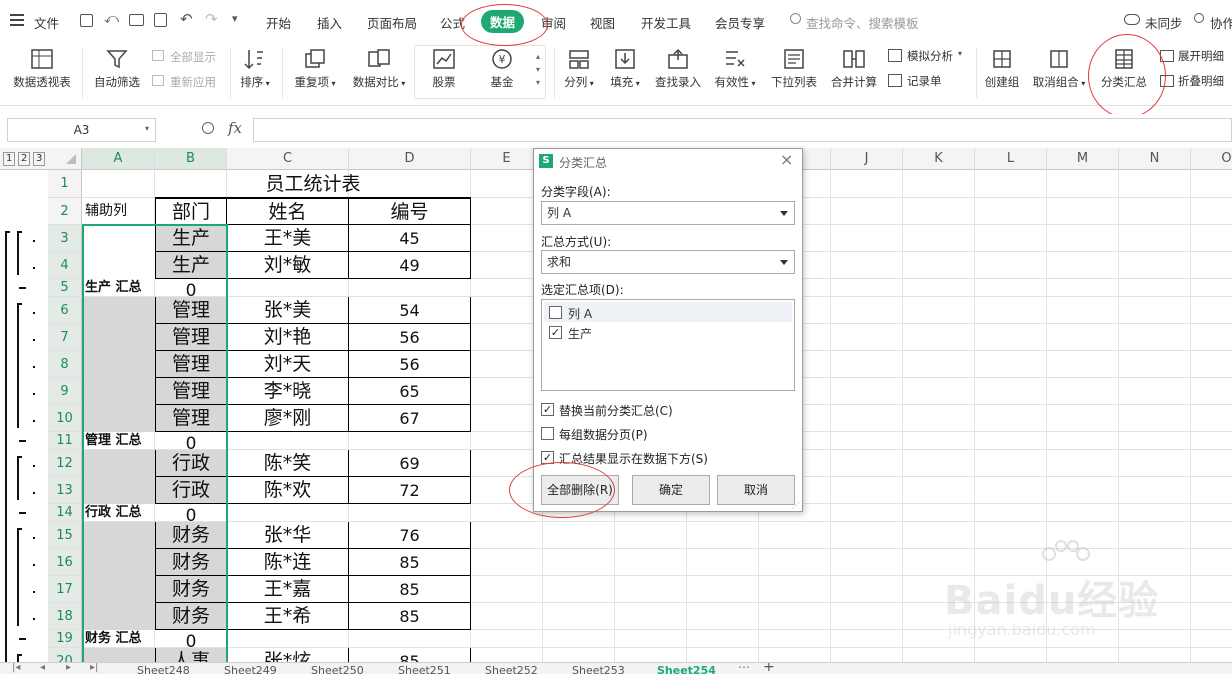 This screenshot has height=674, width=1232. Describe the element at coordinates (315, 69) in the screenshot. I see `duplicates-button: 重复项 ▾` at that location.